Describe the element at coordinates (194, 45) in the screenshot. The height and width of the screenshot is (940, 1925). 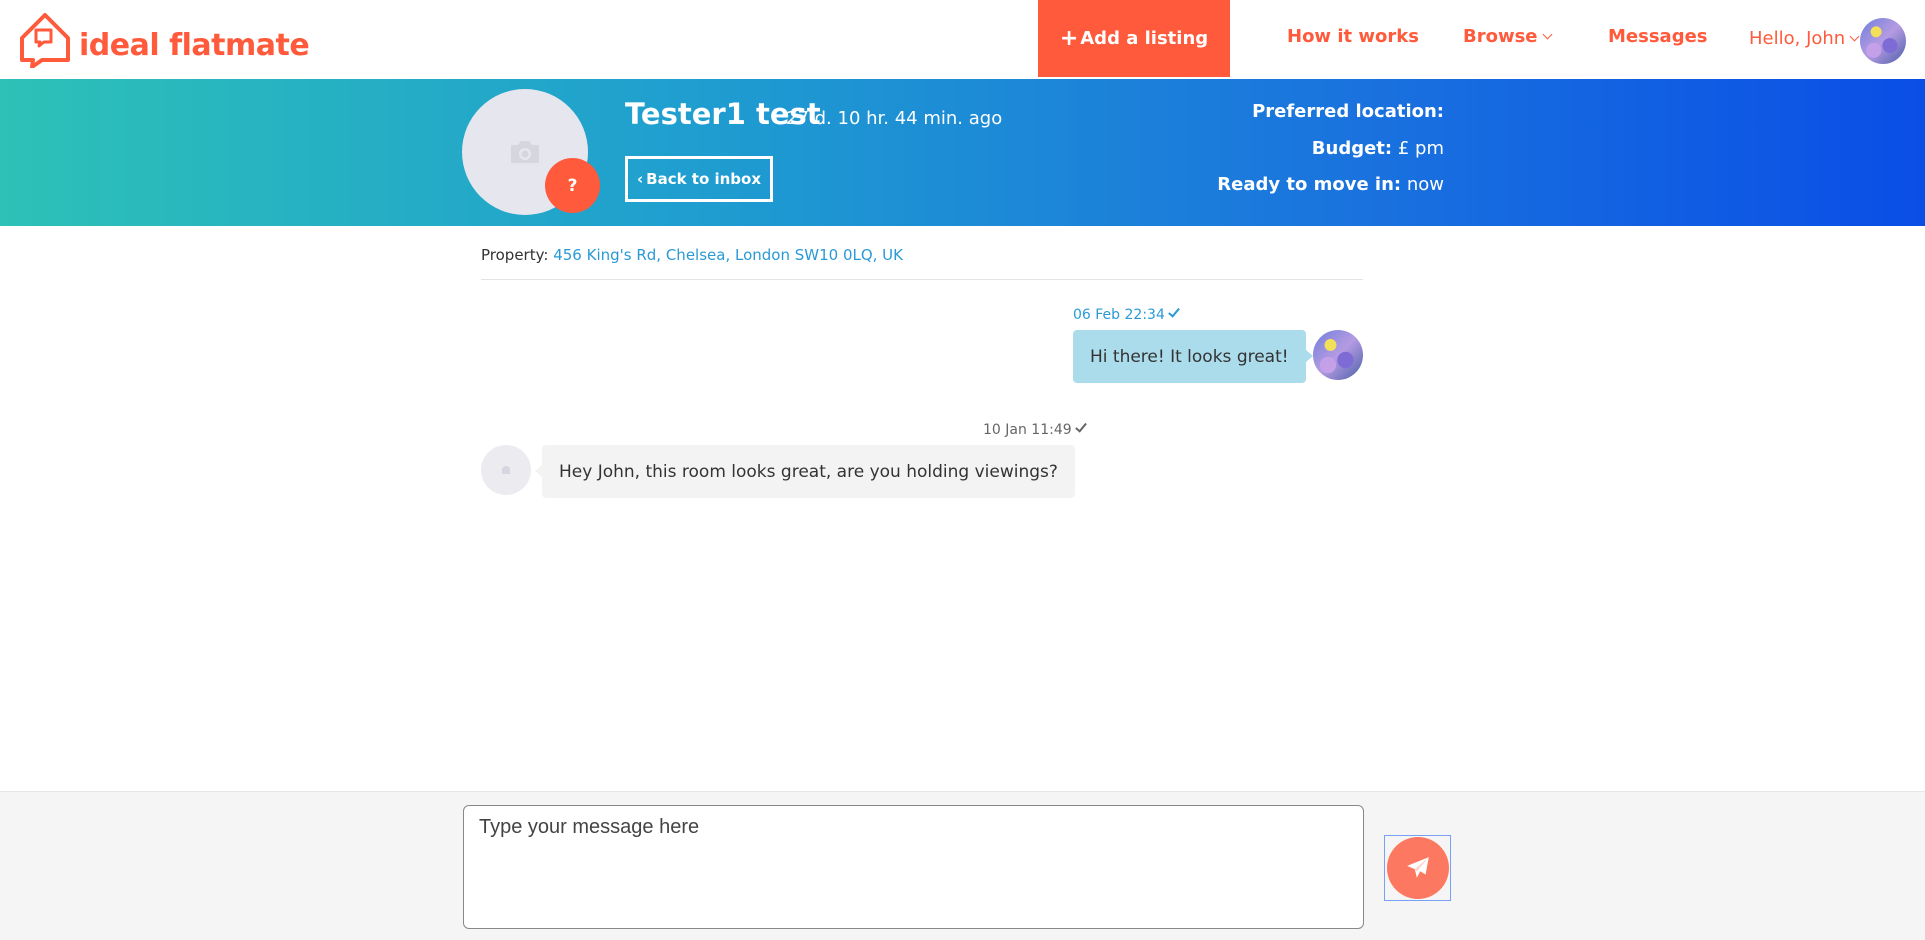
I see `brand-name: ideal flatmate` at that location.